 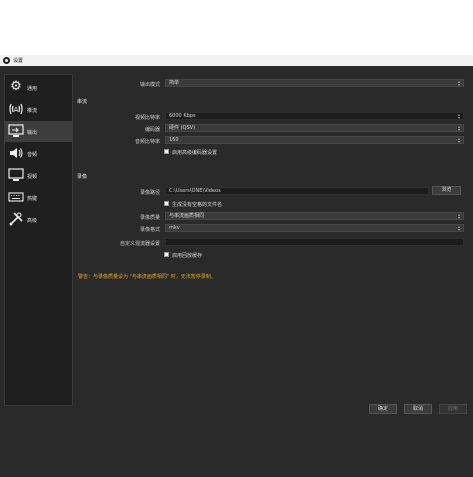 What do you see at coordinates (166, 254) in the screenshot?
I see `replay-buffer-checkbox` at bounding box center [166, 254].